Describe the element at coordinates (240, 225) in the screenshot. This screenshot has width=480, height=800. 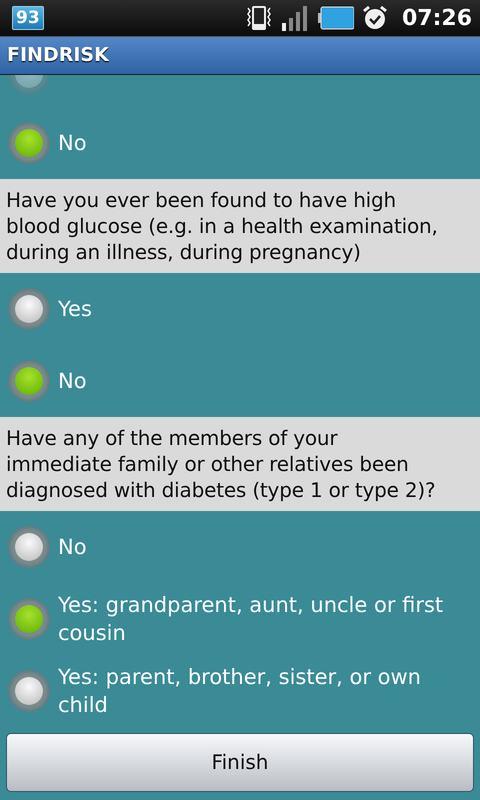
I see `question-text: Have you ever been found to have high blood glucose (e.g. in a health examination, during an illness, during pregnancy)` at that location.